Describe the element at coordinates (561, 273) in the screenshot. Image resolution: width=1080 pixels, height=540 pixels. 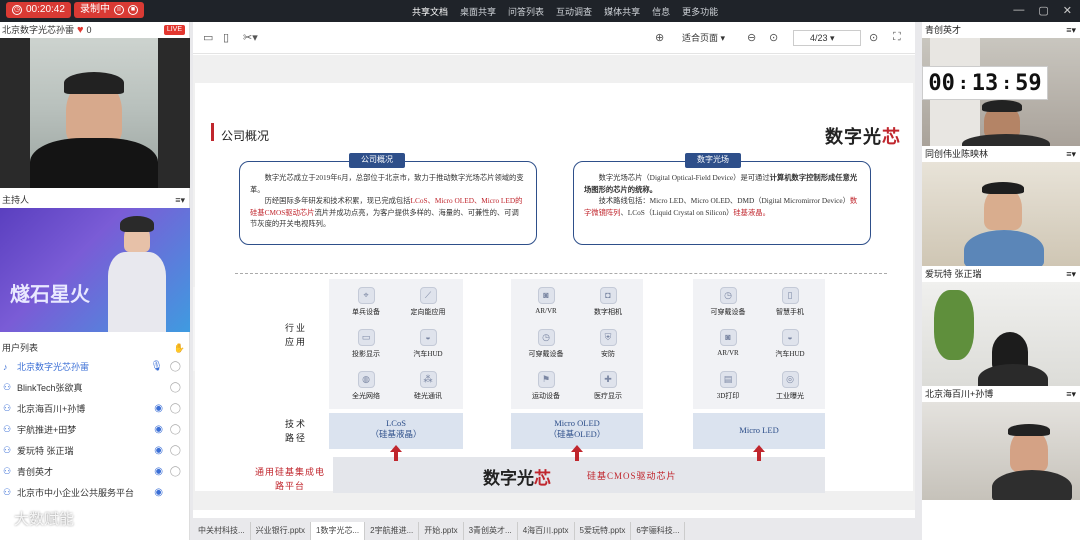
I see `divider` at that location.